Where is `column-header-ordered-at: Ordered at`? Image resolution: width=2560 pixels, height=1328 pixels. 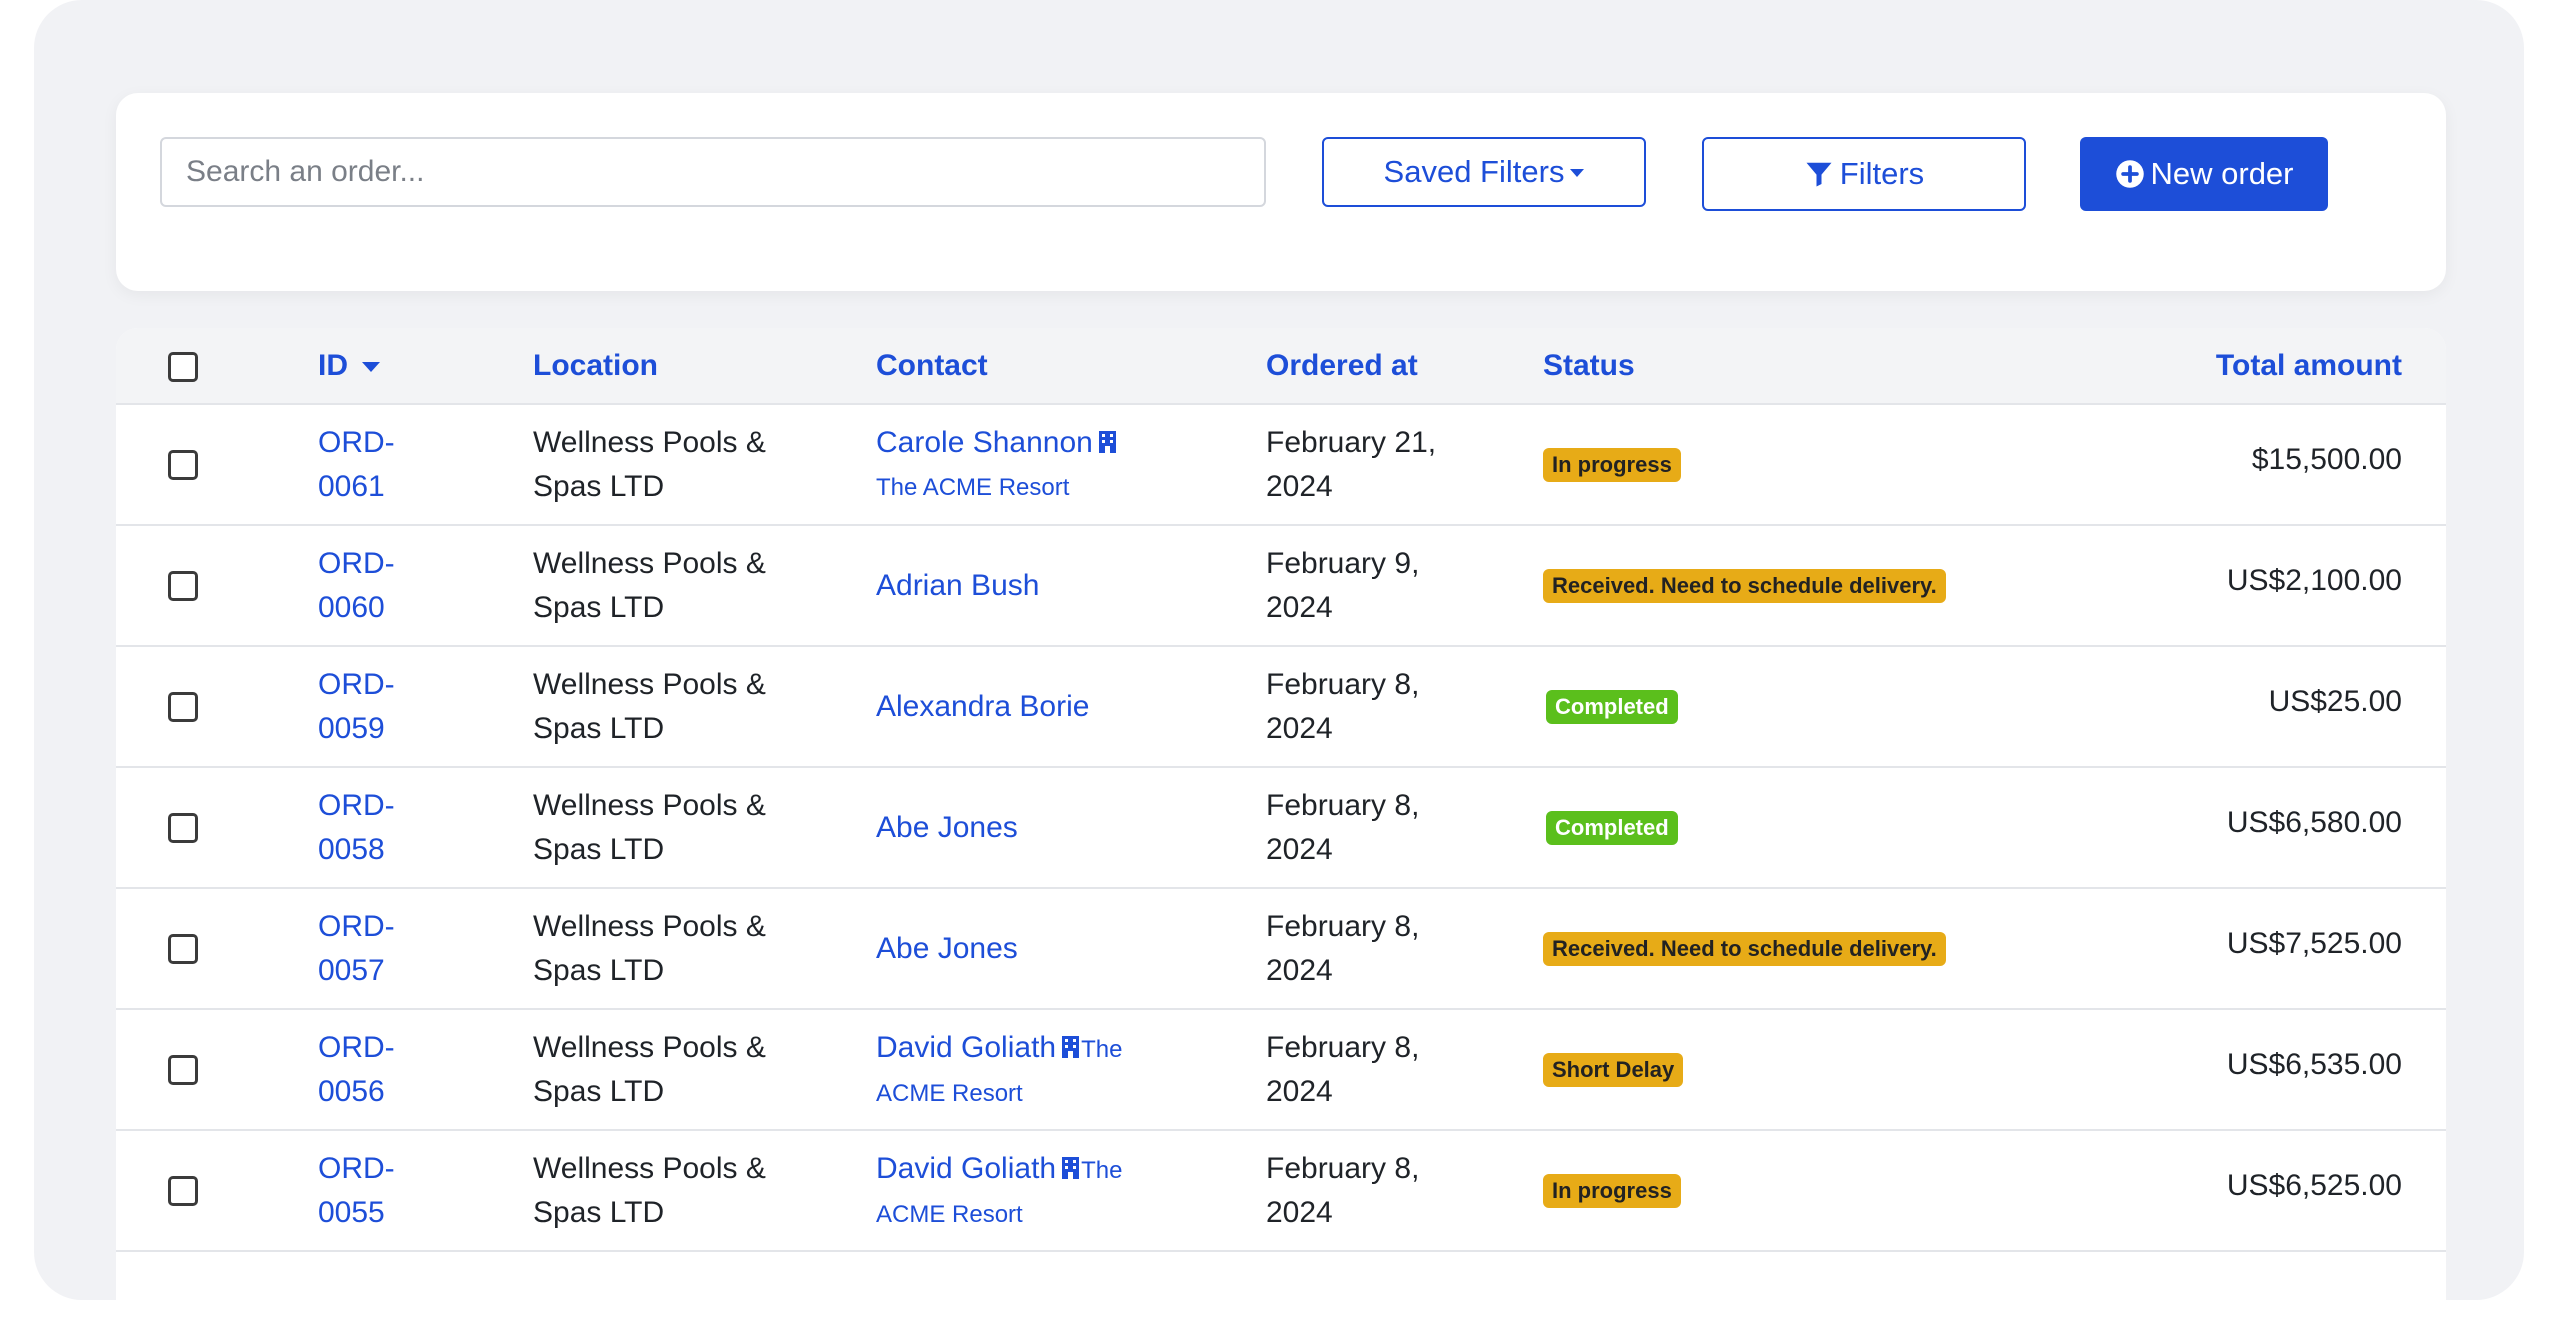
column-header-ordered-at: Ordered at is located at coordinates (1342, 365).